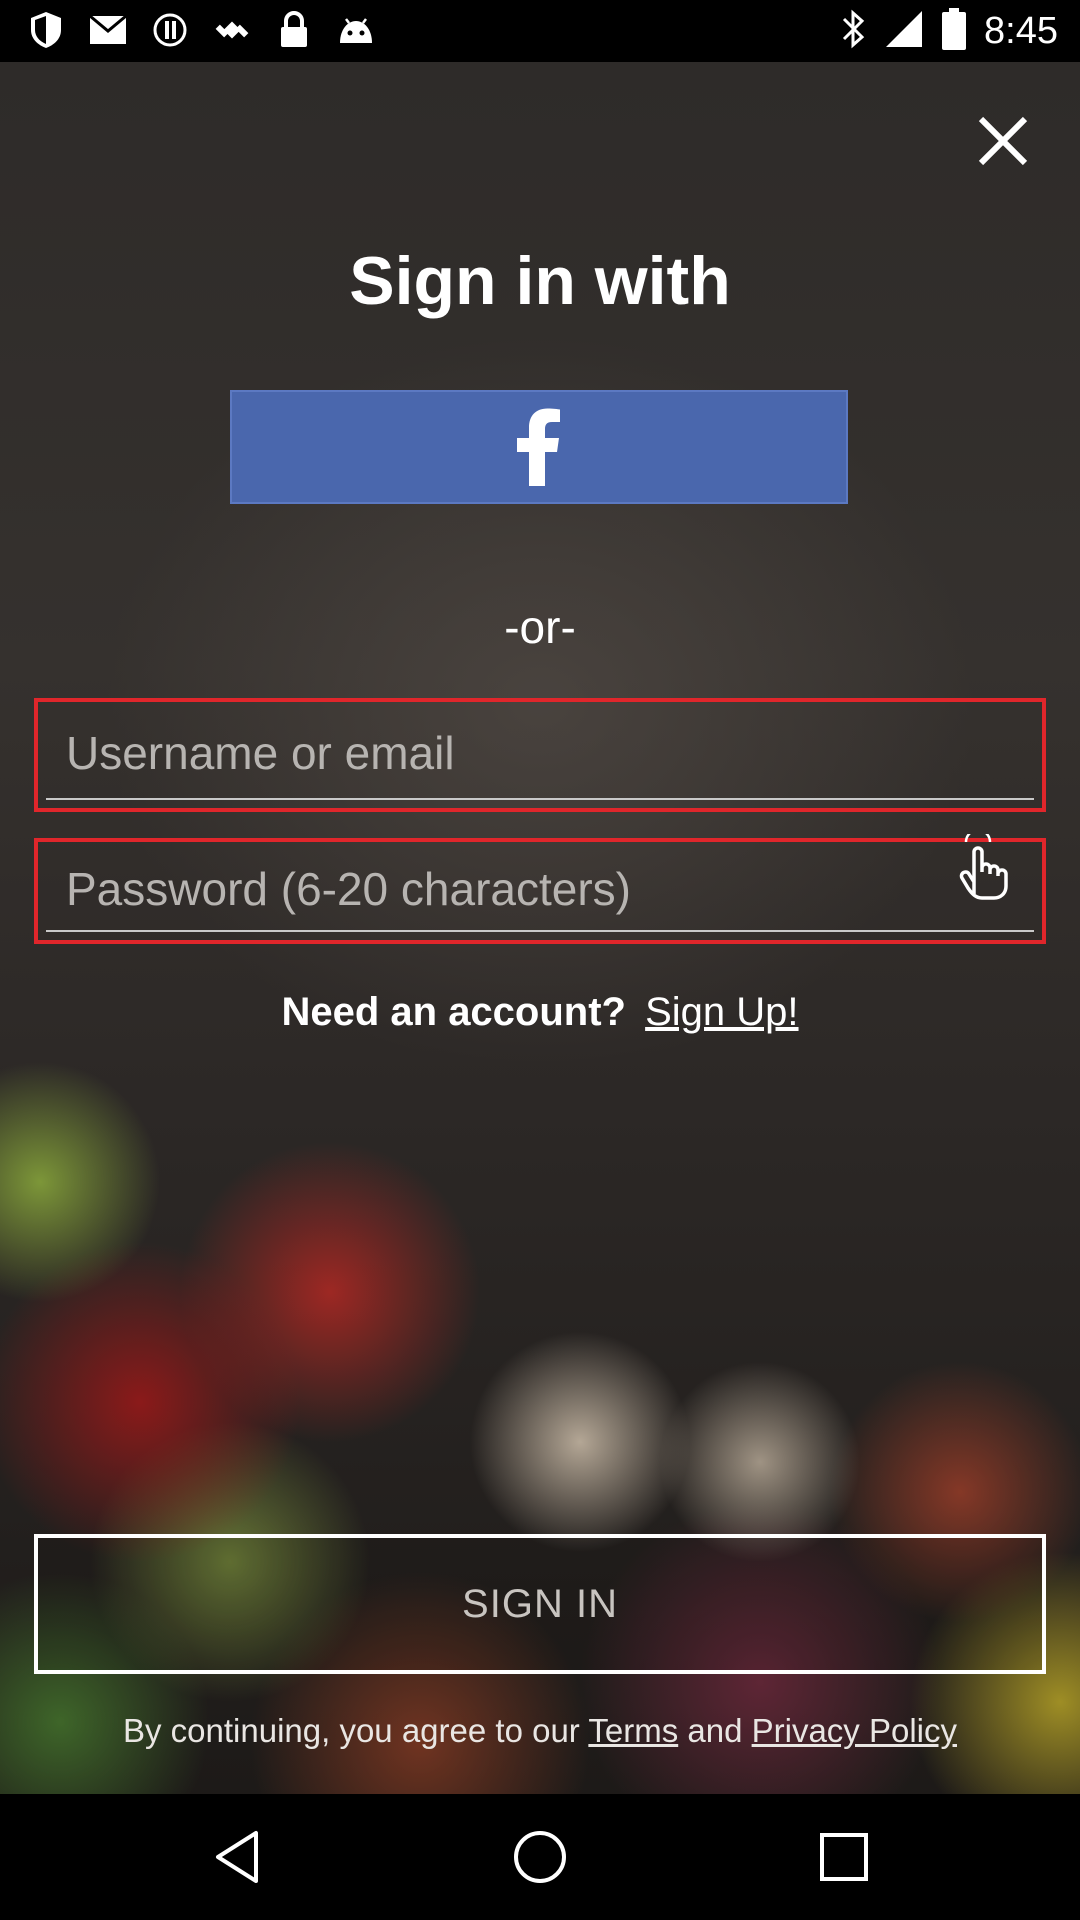  I want to click on alert-icon, so click(170, 30).